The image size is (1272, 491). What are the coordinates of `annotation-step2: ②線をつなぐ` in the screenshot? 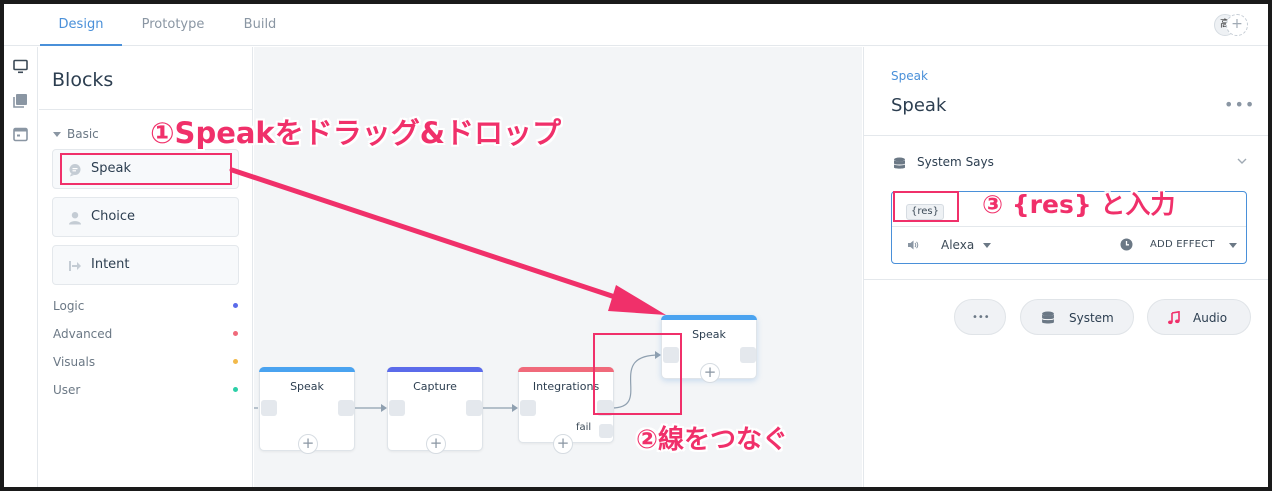 It's located at (712, 440).